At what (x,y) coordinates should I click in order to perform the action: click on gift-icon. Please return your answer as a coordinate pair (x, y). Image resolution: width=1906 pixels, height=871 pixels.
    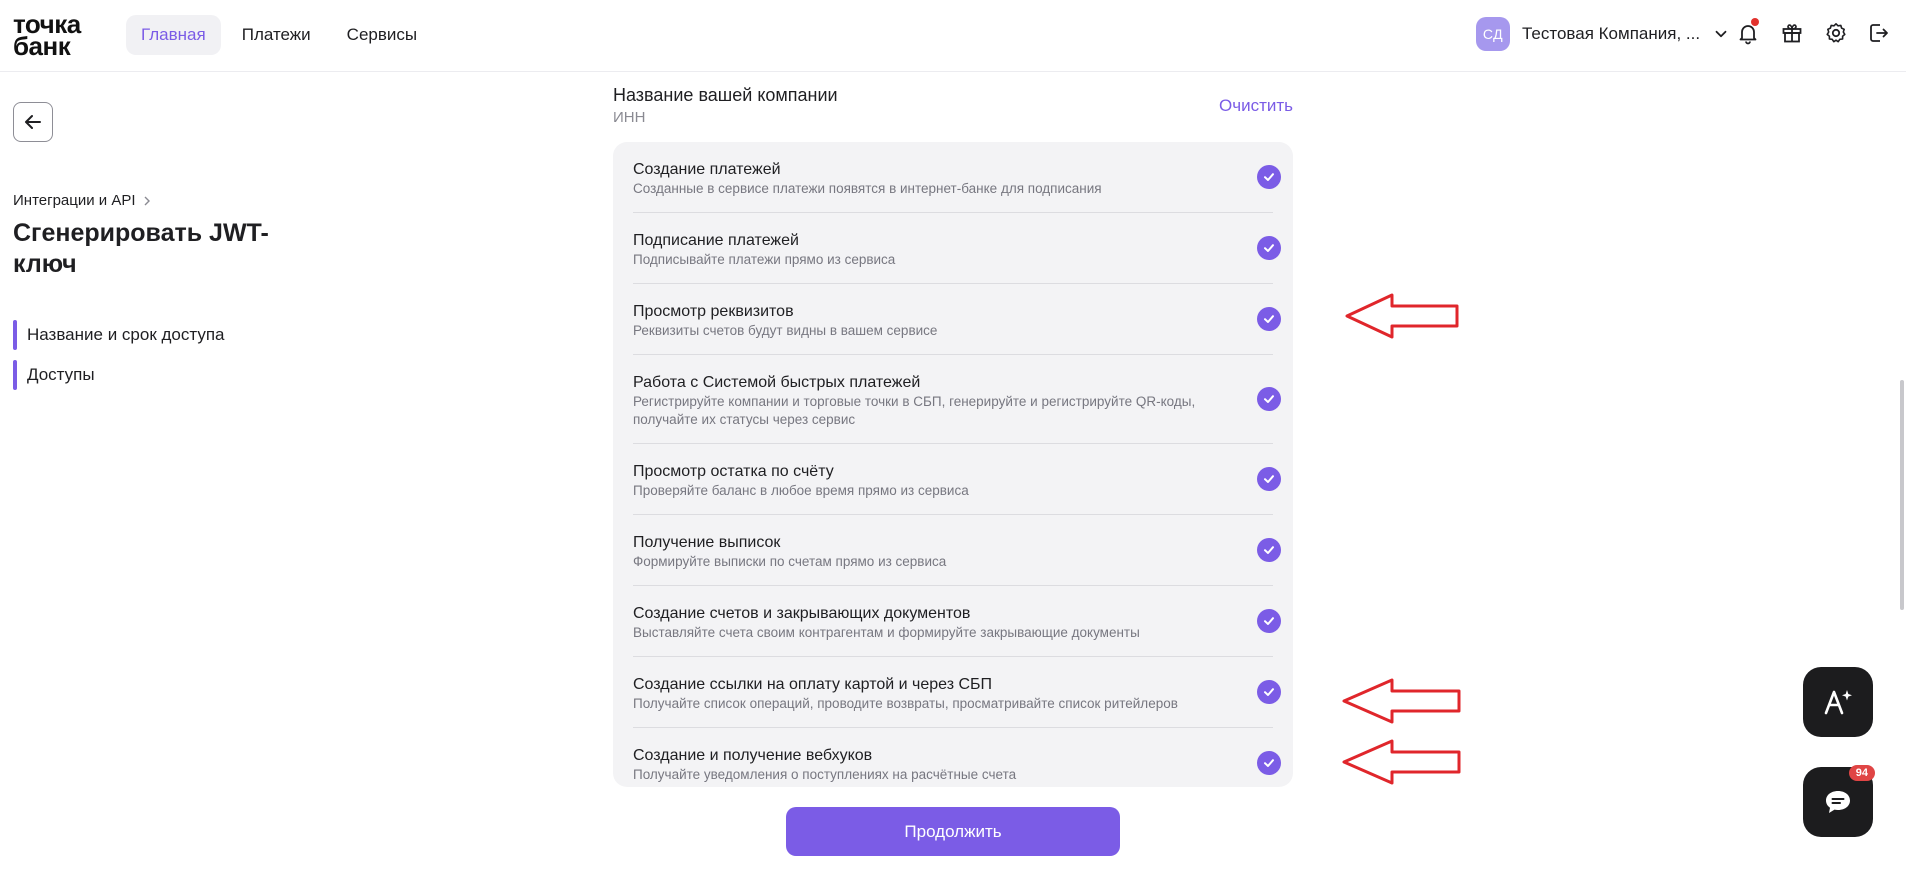
    Looking at the image, I should click on (1792, 33).